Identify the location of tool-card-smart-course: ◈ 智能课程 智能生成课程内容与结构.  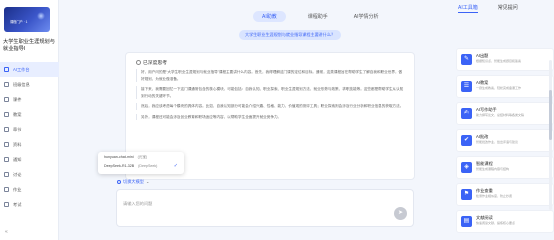
(505, 167).